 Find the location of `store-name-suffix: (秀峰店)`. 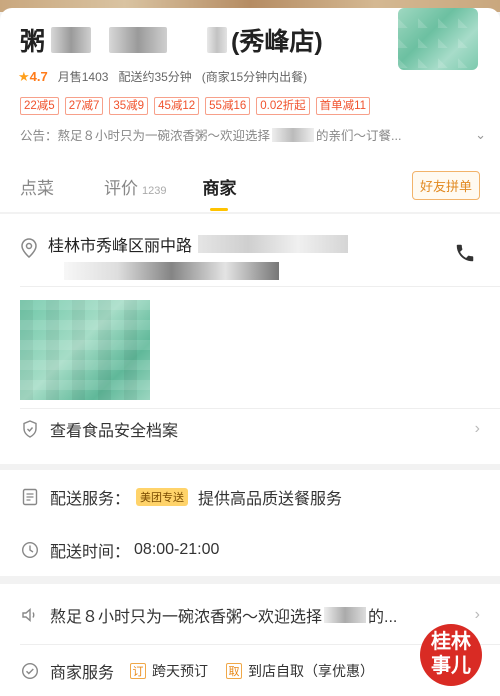

store-name-suffix: (秀峰店) is located at coordinates (277, 42).